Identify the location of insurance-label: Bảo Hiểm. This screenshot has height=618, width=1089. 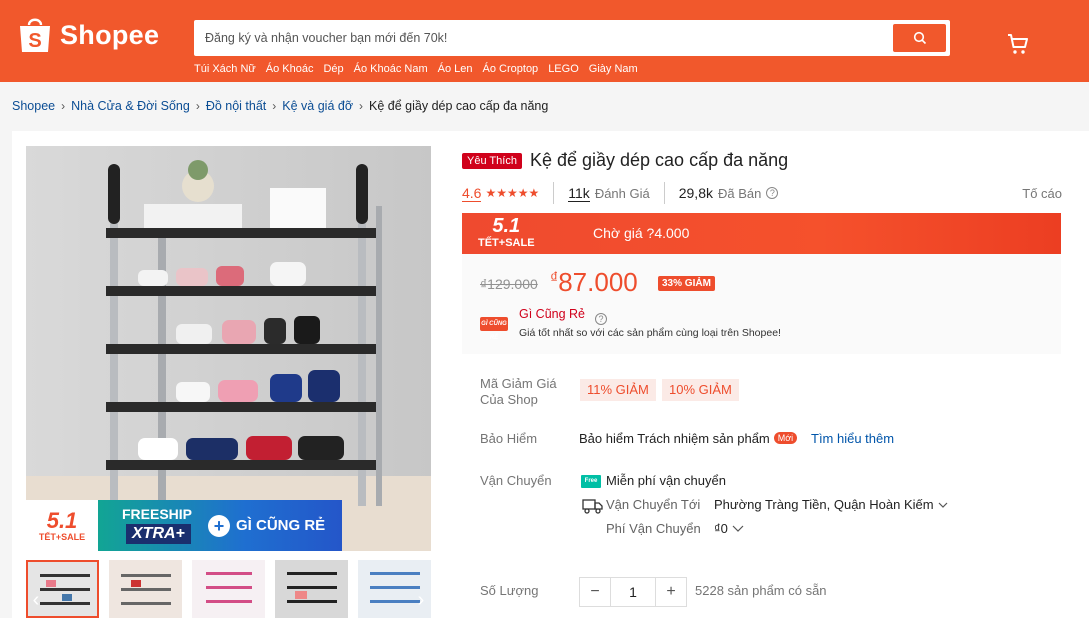
(509, 438).